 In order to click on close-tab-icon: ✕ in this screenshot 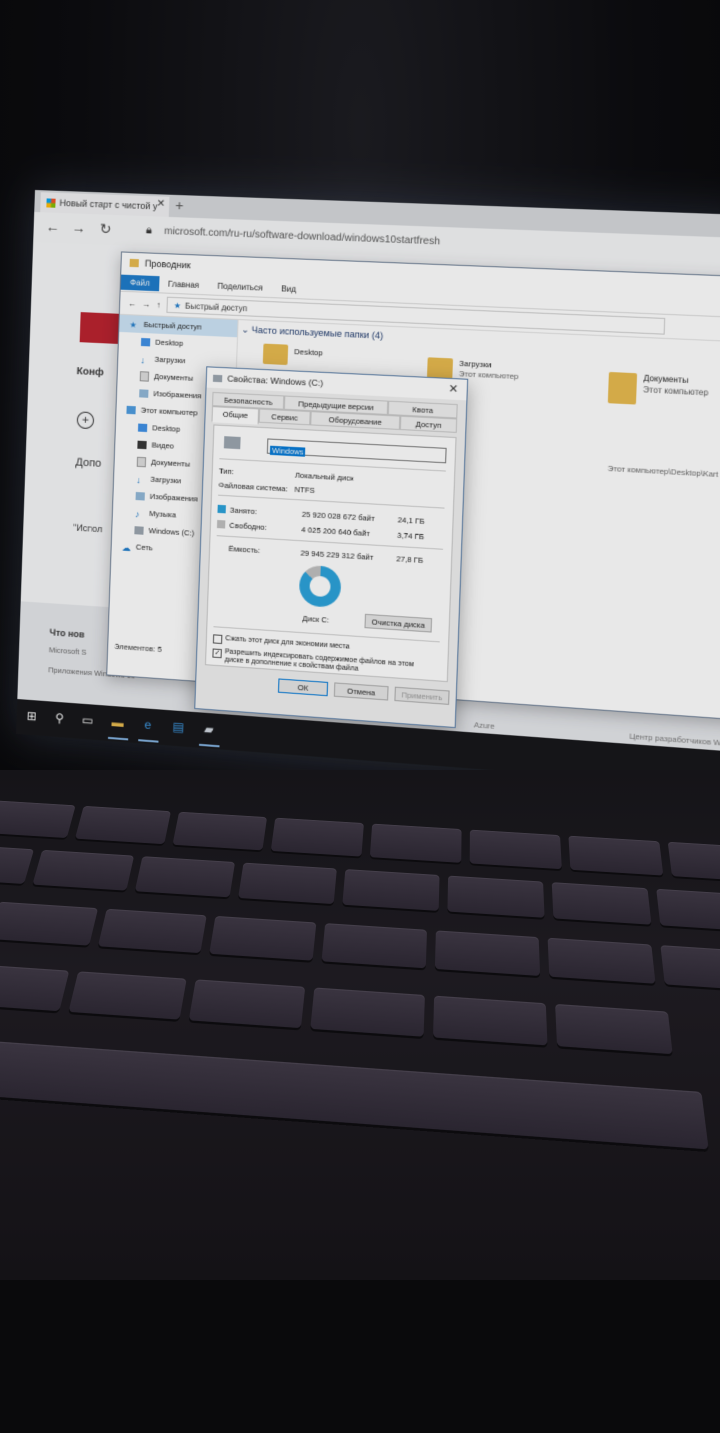, I will do `click(160, 203)`.